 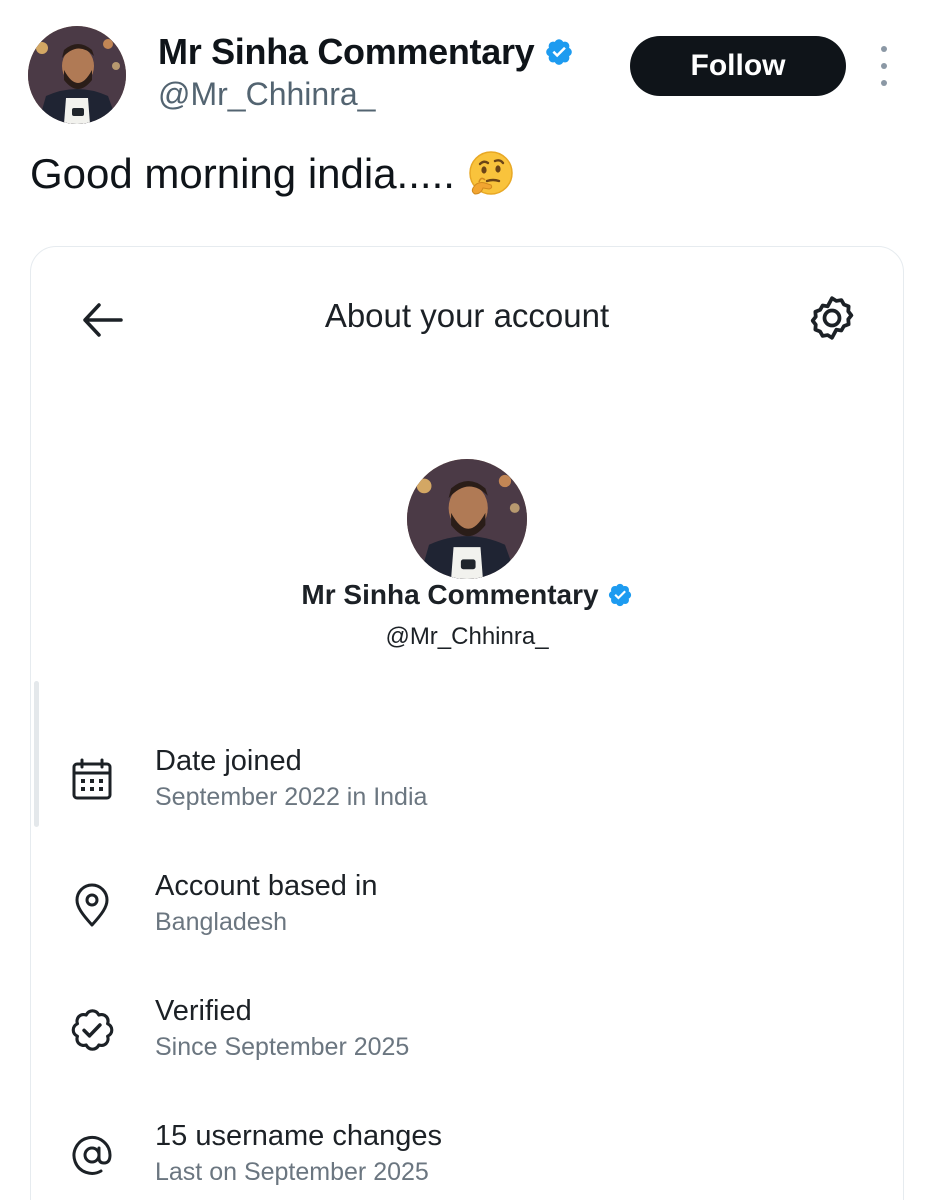 I want to click on display-name-row: Mr Sinha Commentary, so click(x=366, y=52).